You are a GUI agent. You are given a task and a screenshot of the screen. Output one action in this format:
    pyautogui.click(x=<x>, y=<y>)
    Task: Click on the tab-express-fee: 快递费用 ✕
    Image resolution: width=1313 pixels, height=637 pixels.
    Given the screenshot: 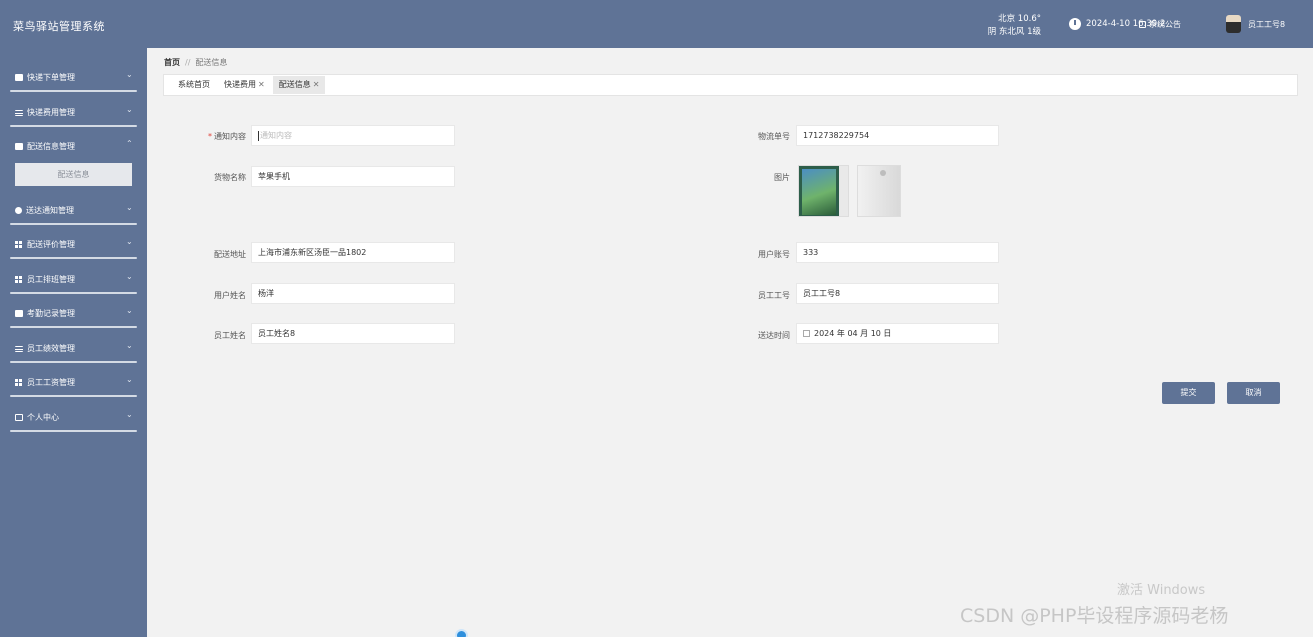 What is the action you would take?
    pyautogui.click(x=244, y=85)
    